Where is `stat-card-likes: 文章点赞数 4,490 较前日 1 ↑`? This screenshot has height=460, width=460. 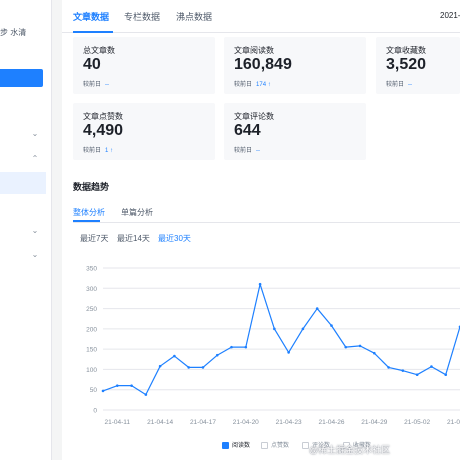
stat-card-likes: 文章点赞数 4,490 较前日 1 ↑ is located at coordinates (144, 131).